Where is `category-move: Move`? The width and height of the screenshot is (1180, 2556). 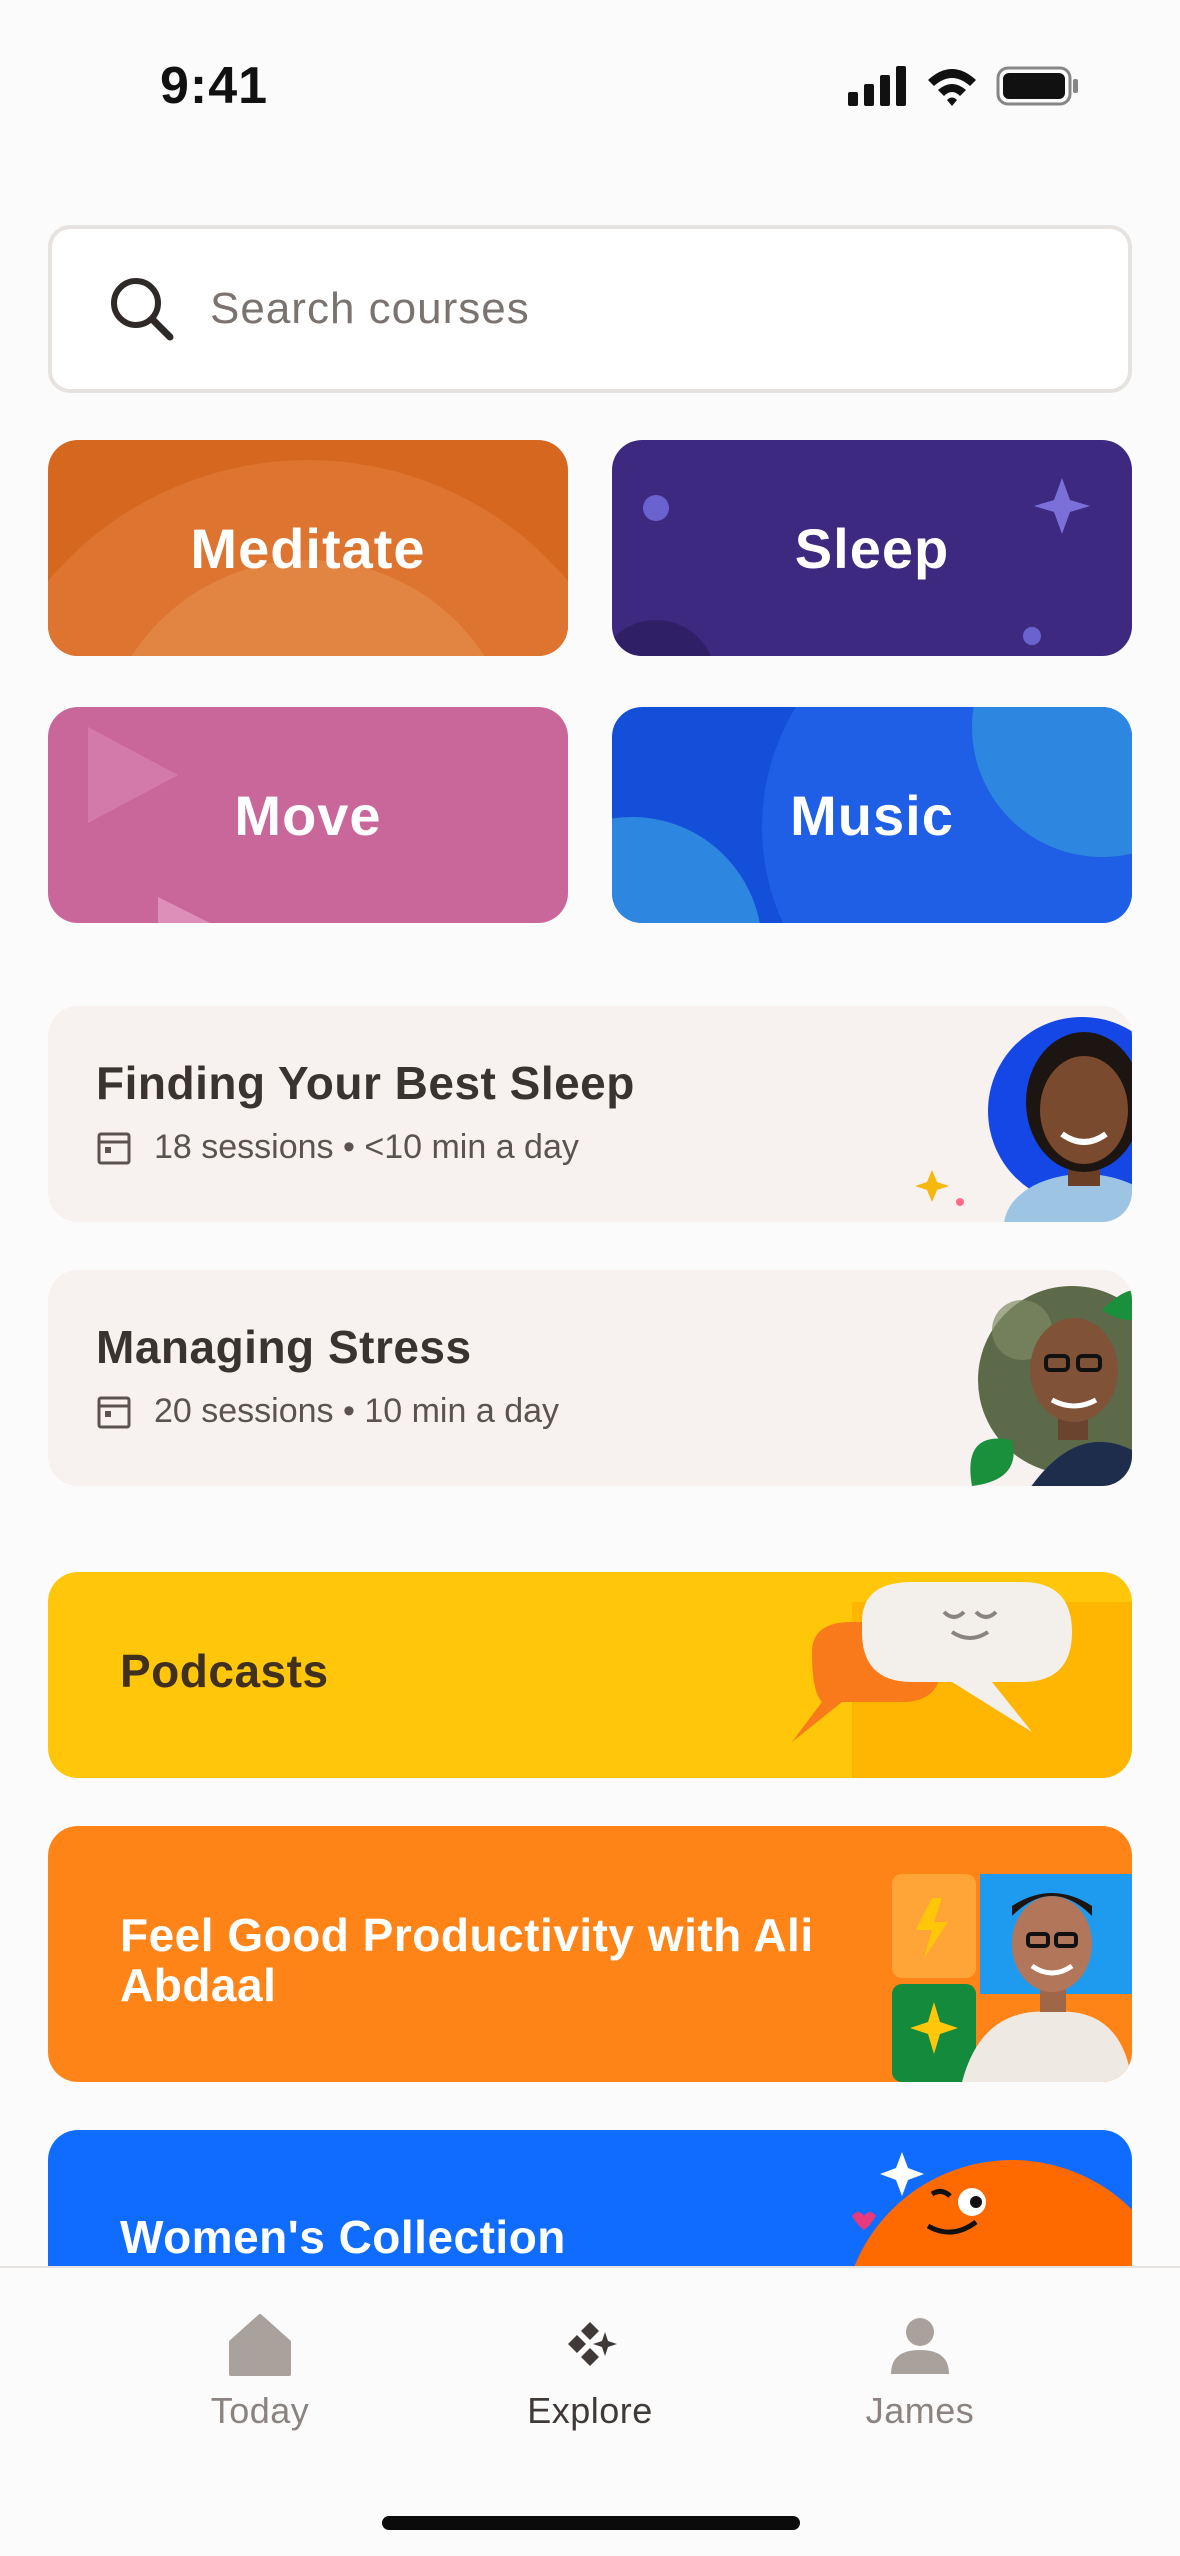
category-move: Move is located at coordinates (308, 815).